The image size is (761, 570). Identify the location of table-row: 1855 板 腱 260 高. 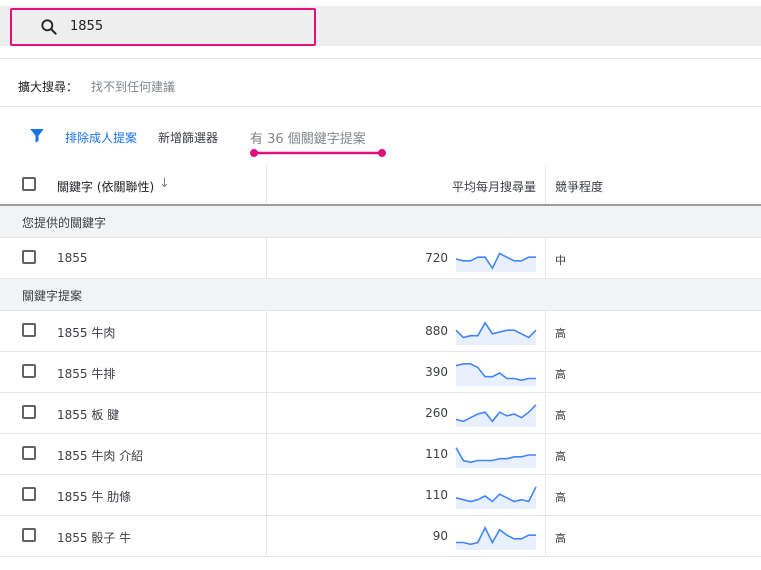
(380, 413).